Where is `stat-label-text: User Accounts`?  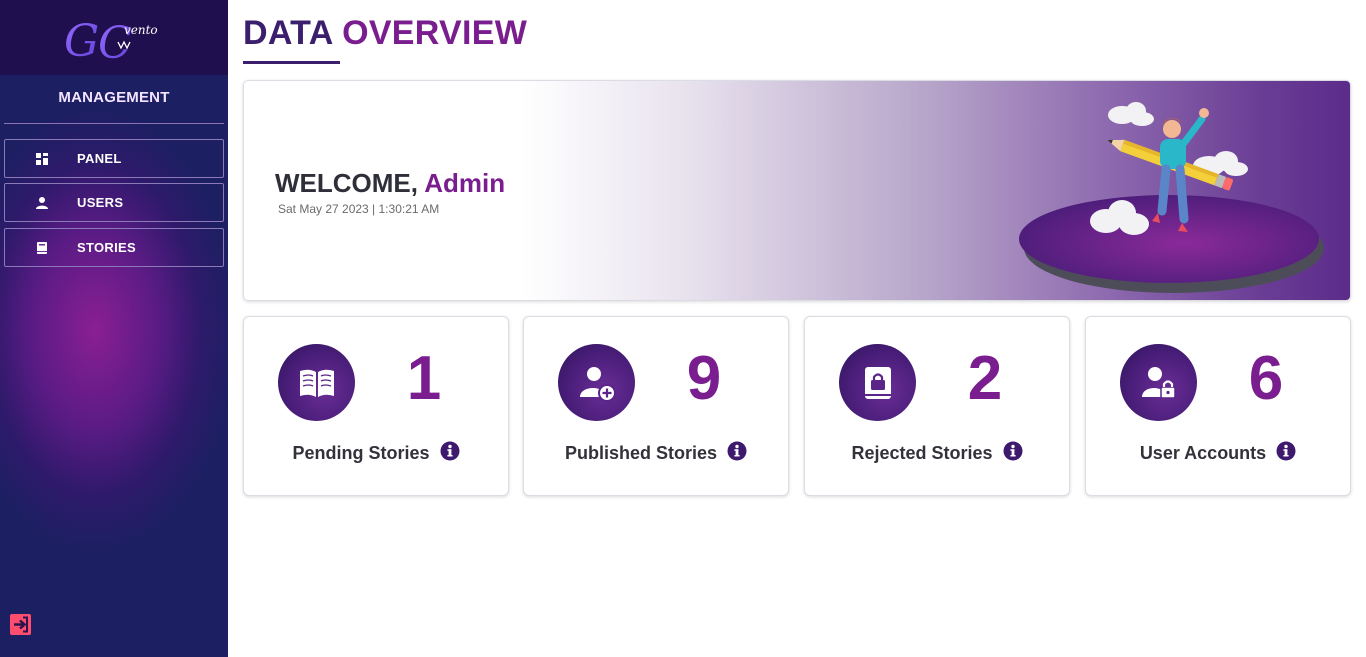
stat-label-text: User Accounts is located at coordinates (1203, 453).